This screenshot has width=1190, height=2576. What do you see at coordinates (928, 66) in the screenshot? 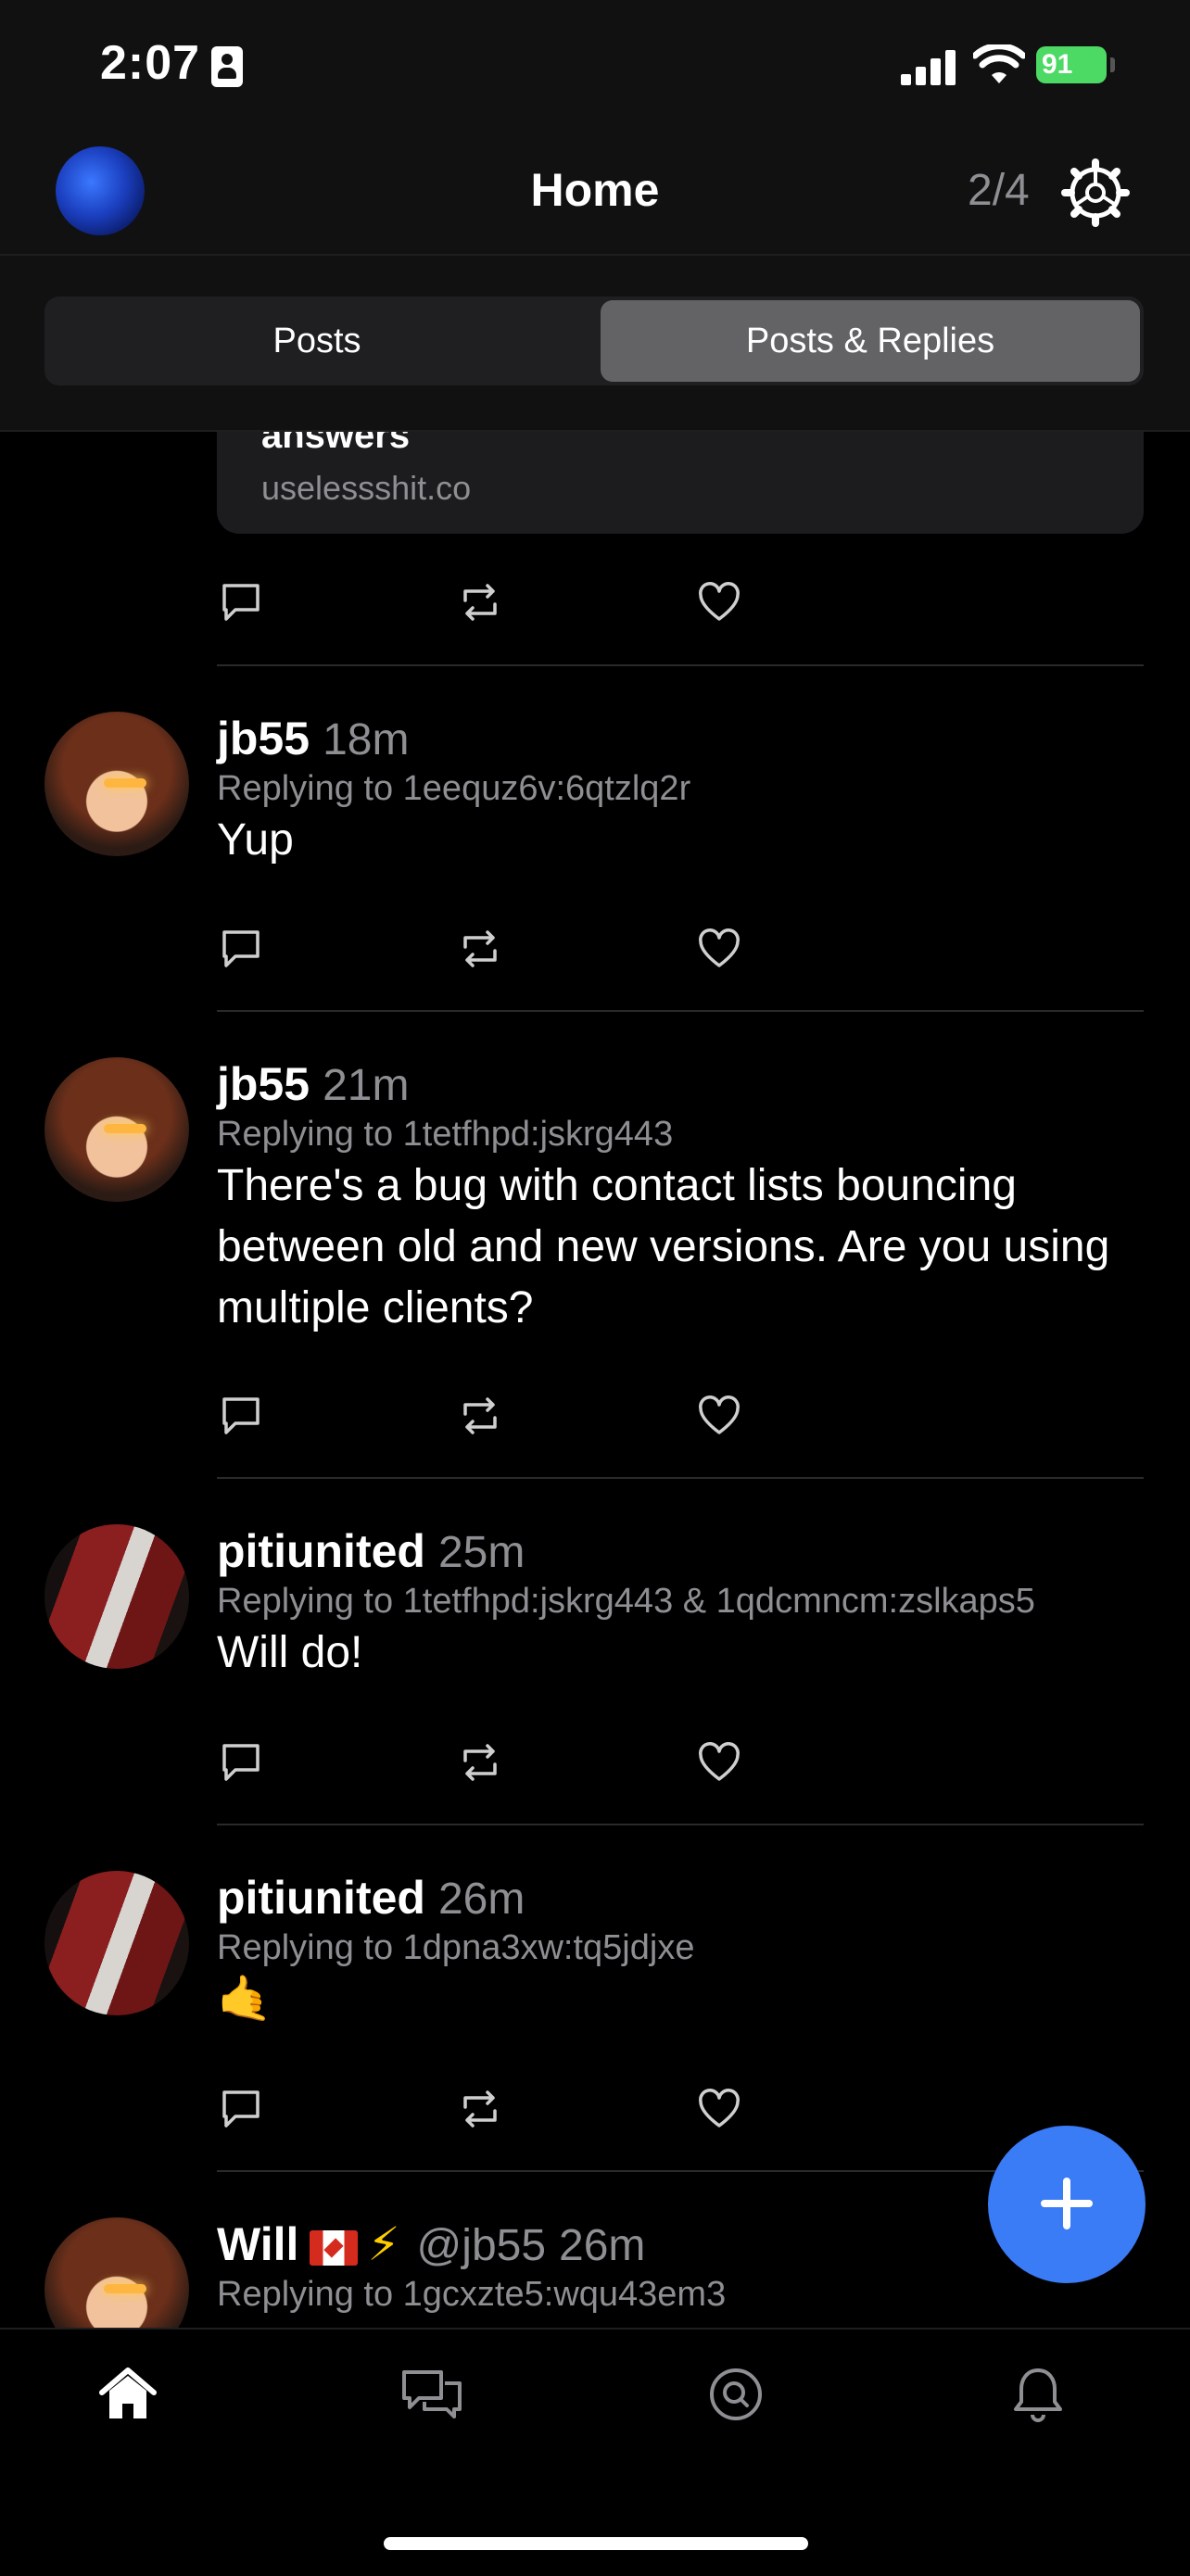
I see `cellular-signal-icon` at bounding box center [928, 66].